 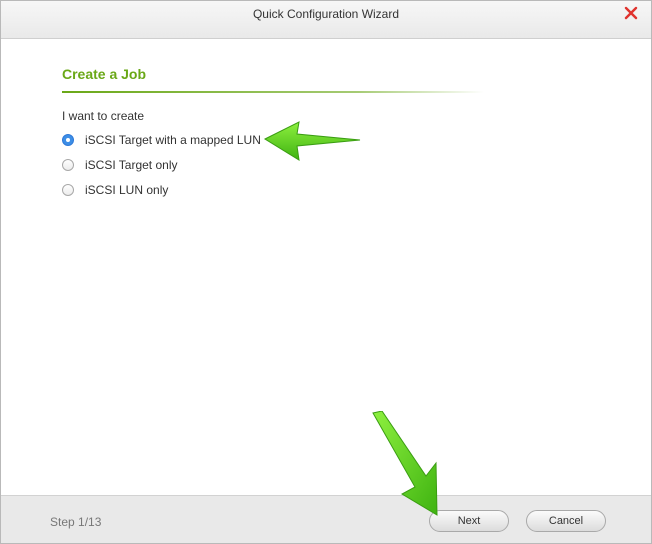 I want to click on option-lun-only: iSCSI LUN only, so click(x=115, y=190).